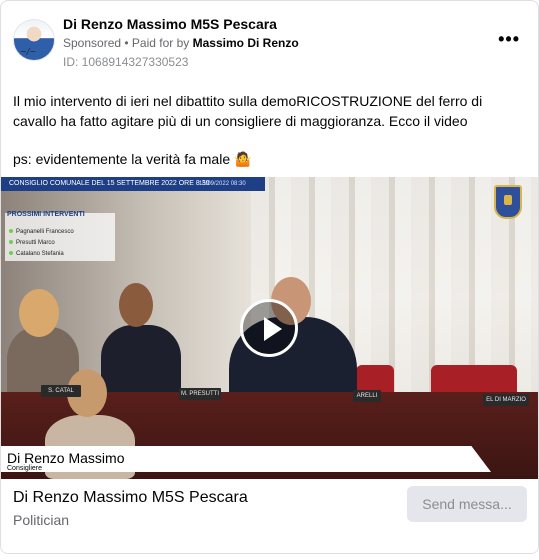 The image size is (539, 560). I want to click on ad-id: ID: 1068914327330523, so click(126, 62).